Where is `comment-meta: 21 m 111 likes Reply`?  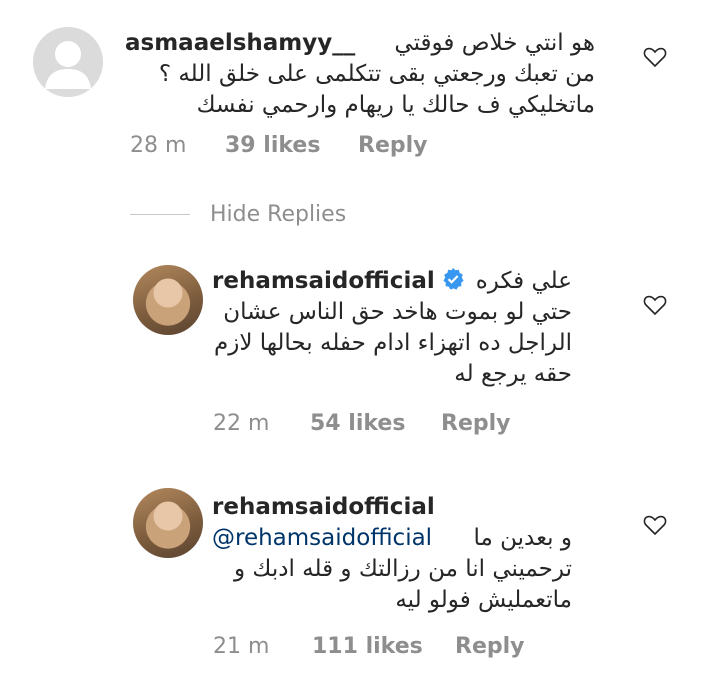
comment-meta: 21 m 111 likes Reply is located at coordinates (369, 646).